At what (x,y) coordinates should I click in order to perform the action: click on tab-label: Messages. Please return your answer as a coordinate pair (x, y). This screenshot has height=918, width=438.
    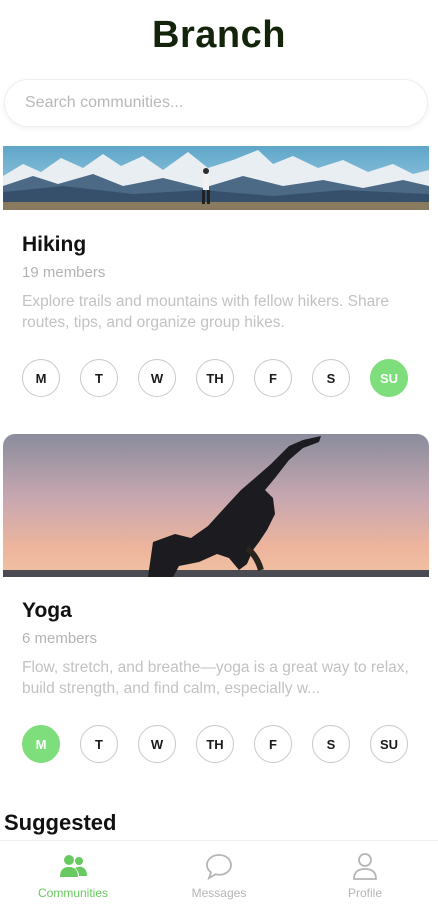
    Looking at the image, I should click on (219, 893).